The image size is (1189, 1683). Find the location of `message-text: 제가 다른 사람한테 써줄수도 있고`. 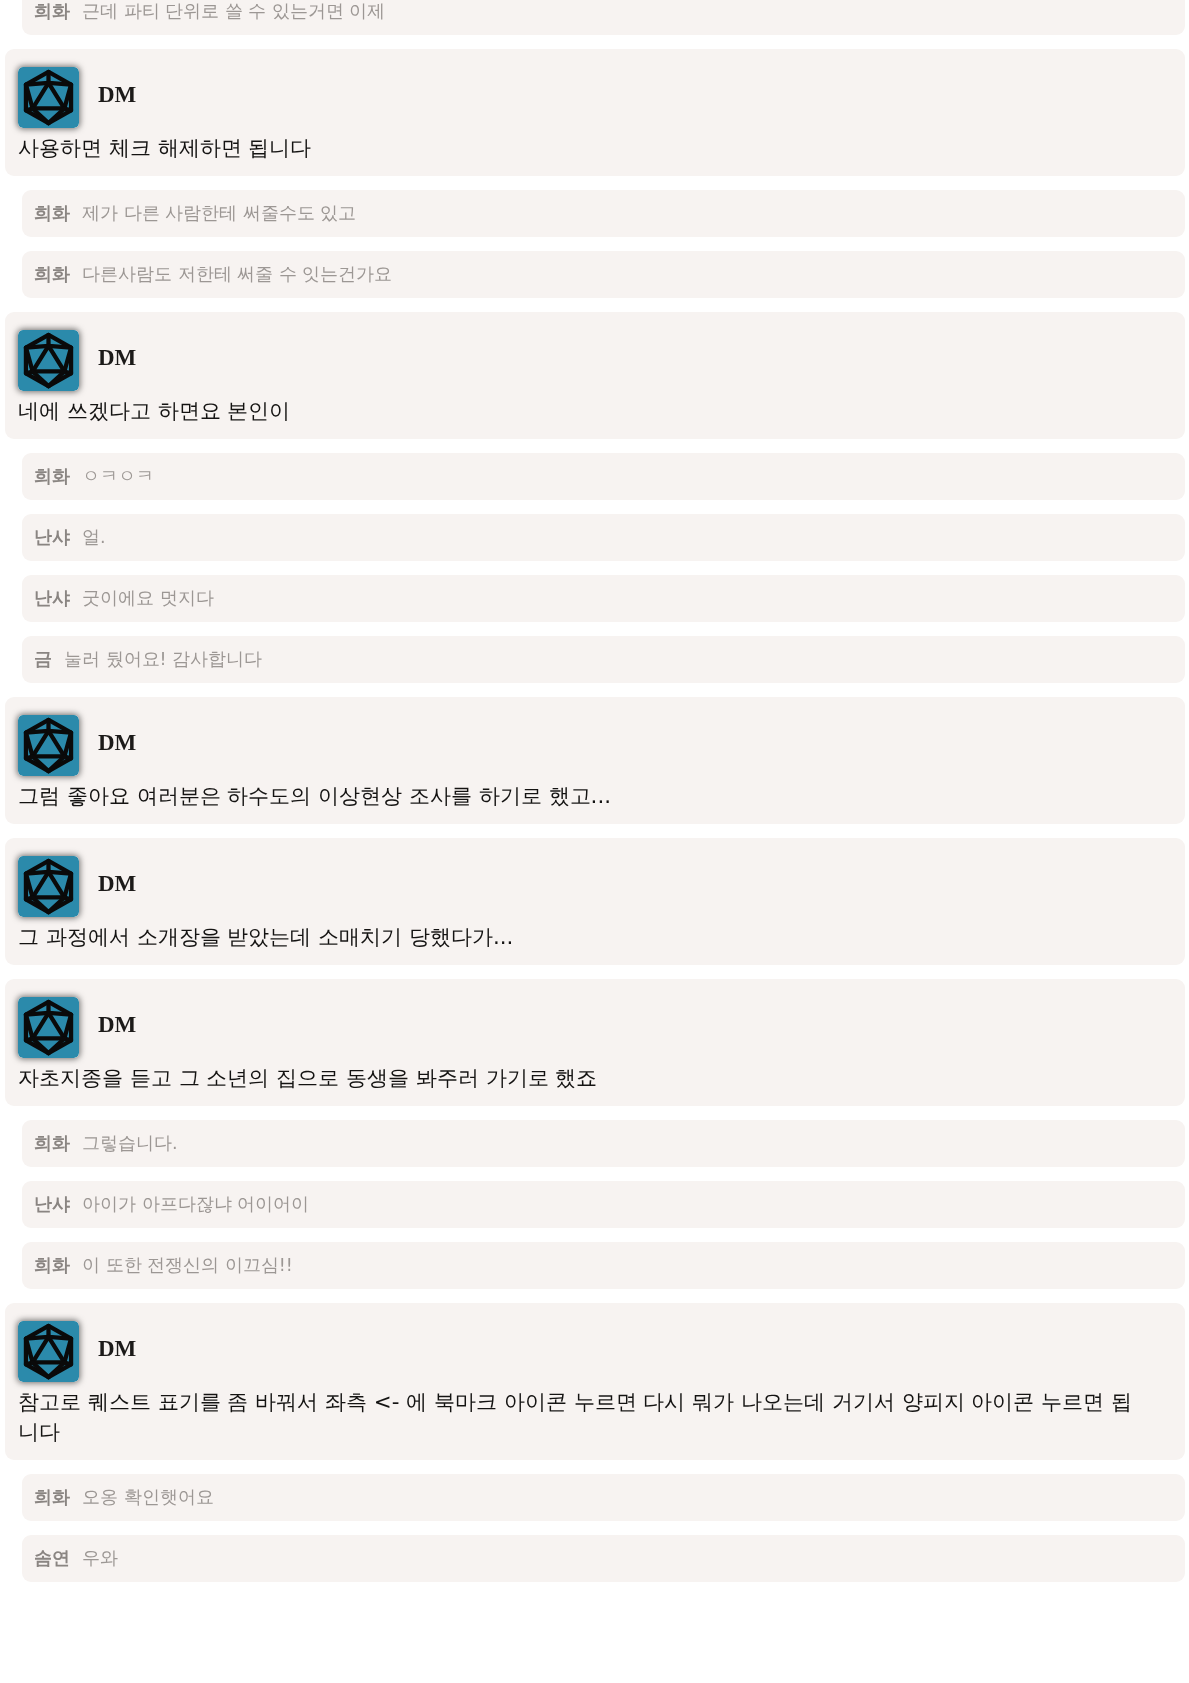

message-text: 제가 다른 사람한테 써줄수도 있고 is located at coordinates (219, 213).